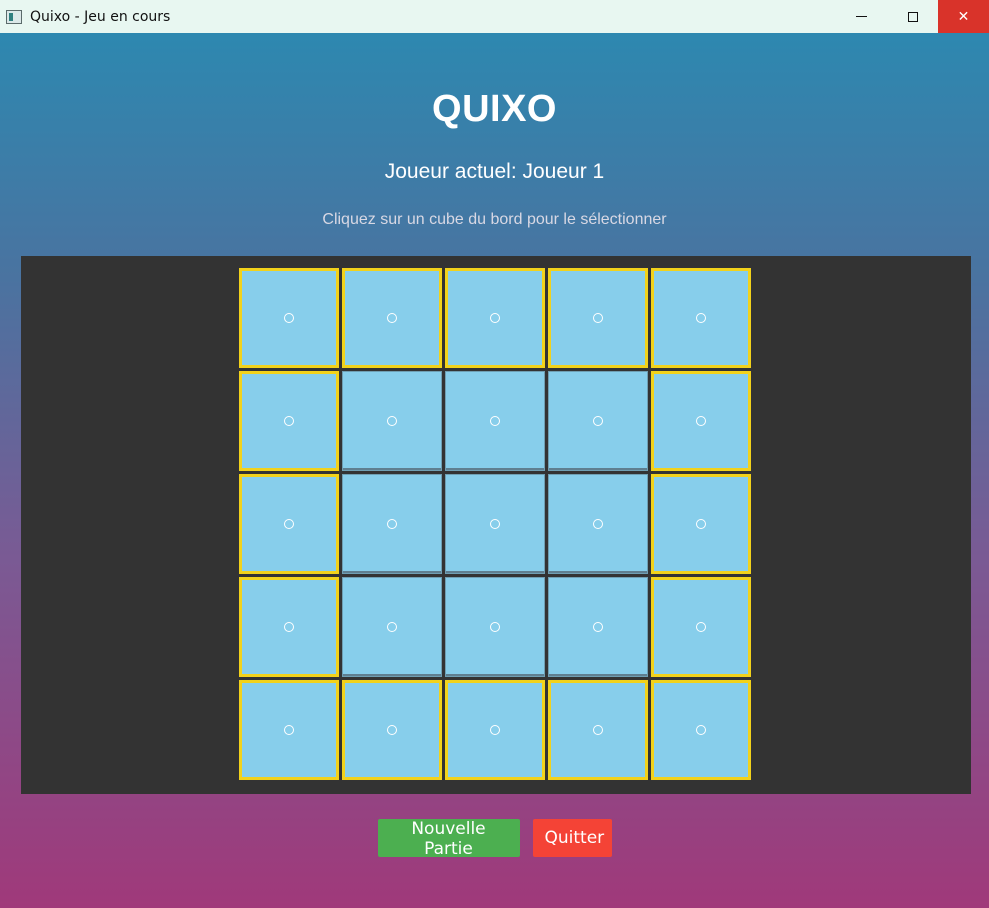  Describe the element at coordinates (448, 839) in the screenshot. I see `new-game-button: Nouvelle Partie` at that location.